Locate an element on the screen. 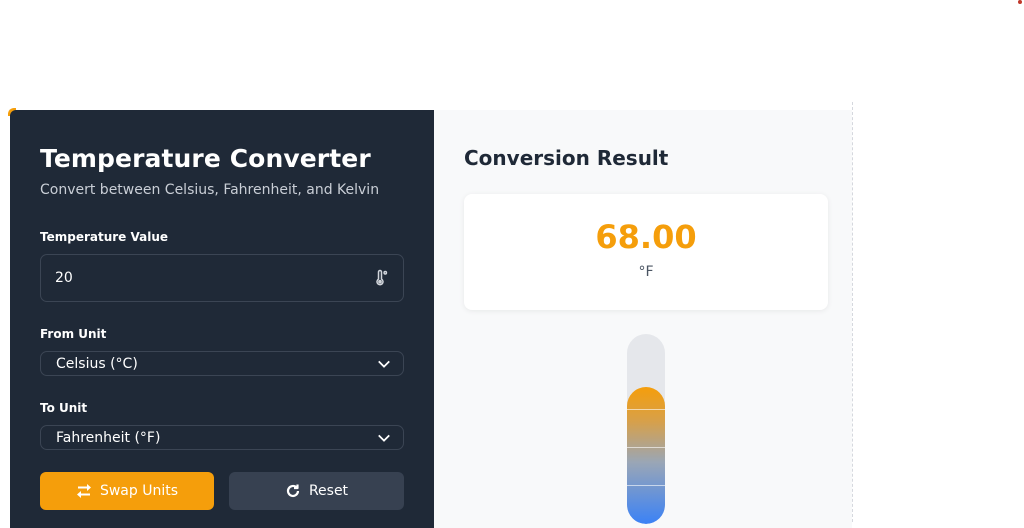  swap-units-button: Swap Units is located at coordinates (127, 491).